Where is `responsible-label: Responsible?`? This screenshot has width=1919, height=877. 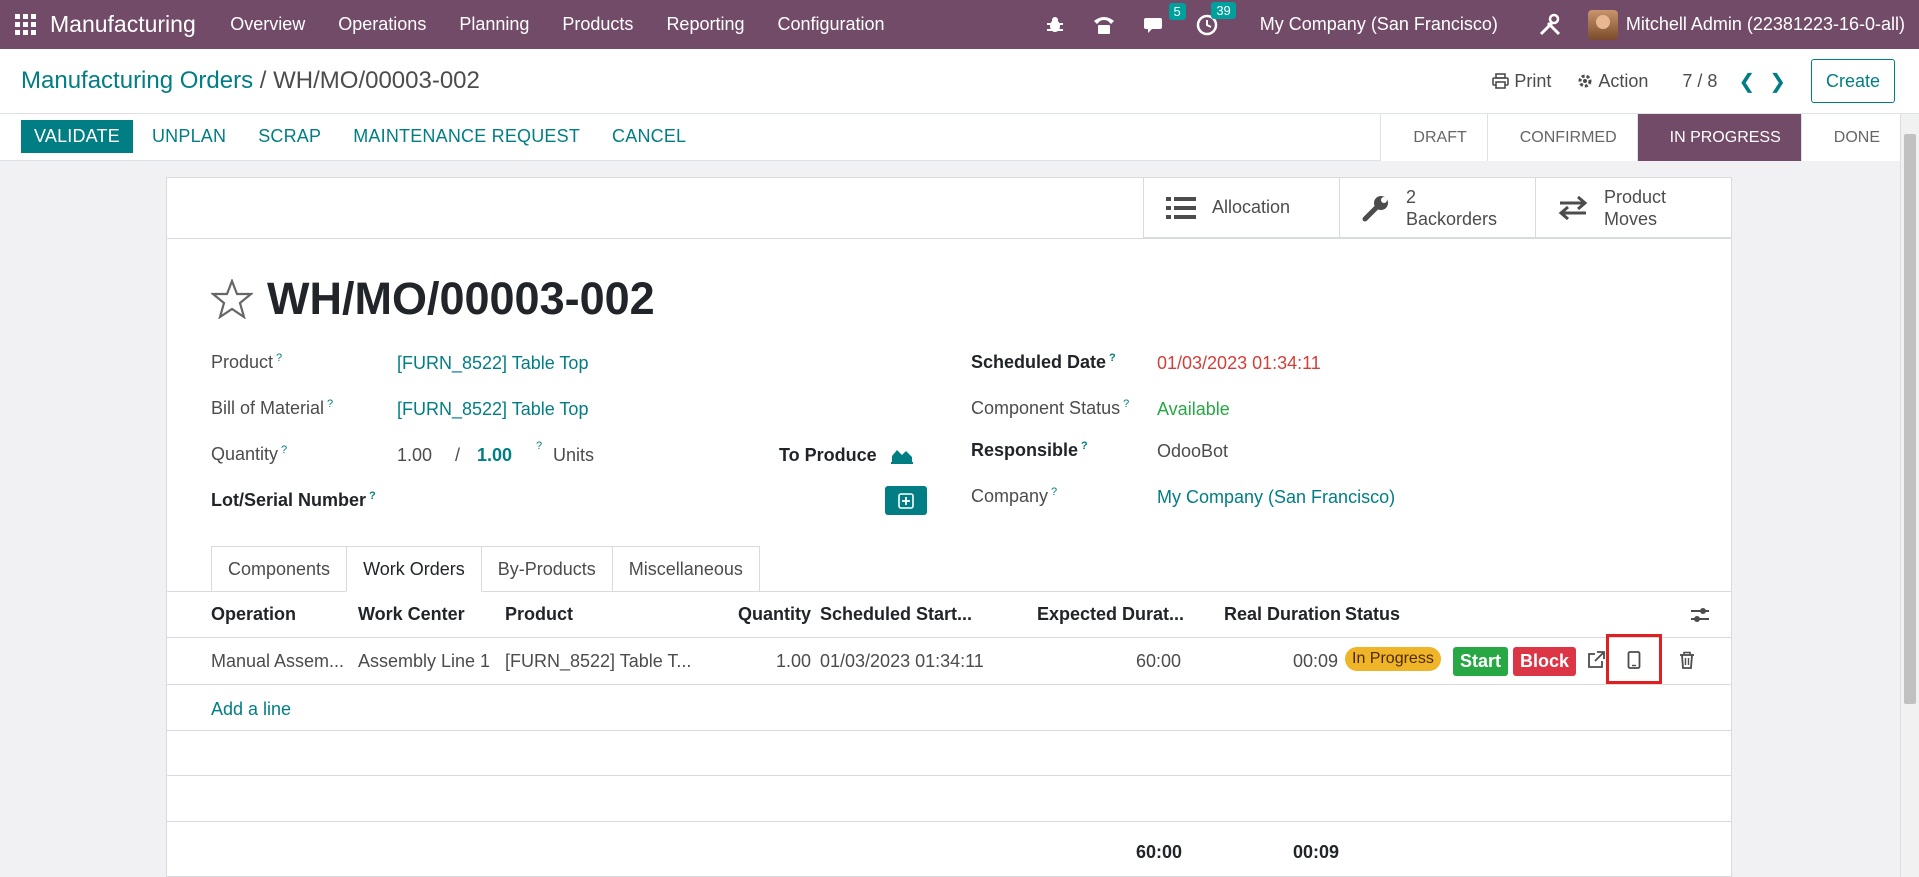 responsible-label: Responsible? is located at coordinates (1029, 450).